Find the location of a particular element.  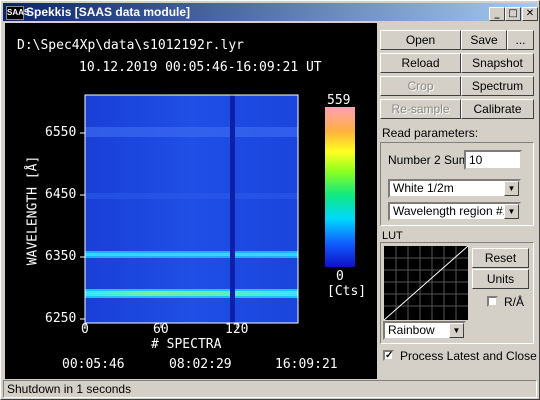

x-tick-label: 60 is located at coordinates (161, 329).